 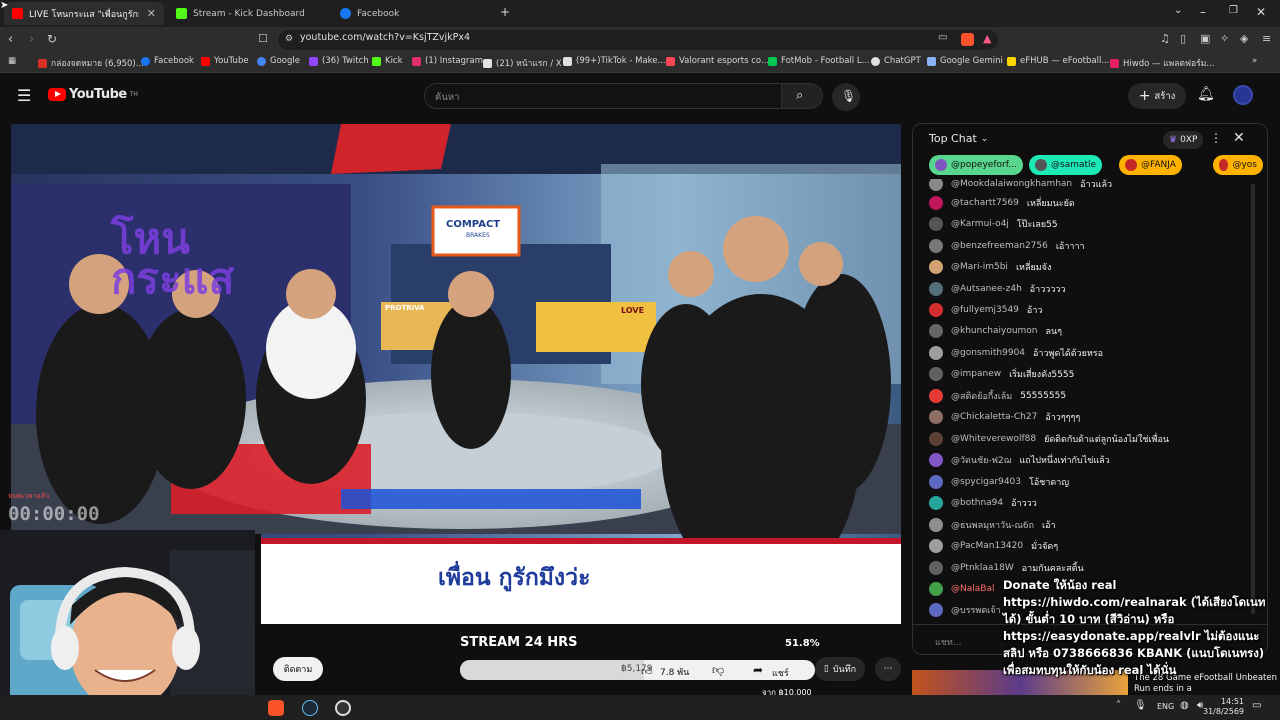 What do you see at coordinates (992, 525) in the screenshot?
I see `chat-username: @ธนพลมุหาวัน-ณ6ถ` at bounding box center [992, 525].